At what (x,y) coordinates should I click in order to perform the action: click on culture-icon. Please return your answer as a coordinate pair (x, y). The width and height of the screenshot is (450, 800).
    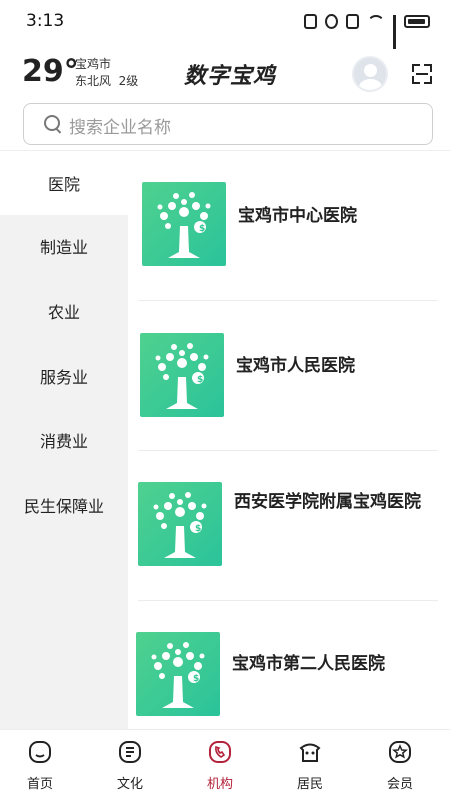
    Looking at the image, I should click on (130, 752).